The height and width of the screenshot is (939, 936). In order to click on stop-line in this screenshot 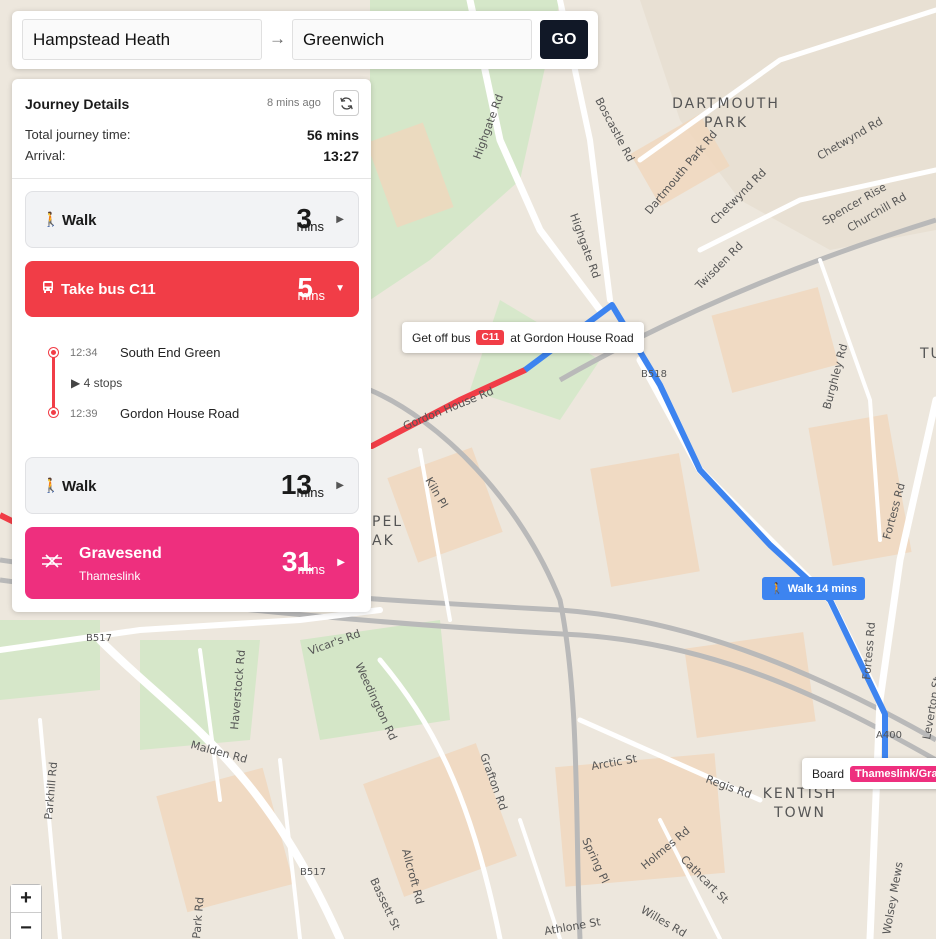, I will do `click(53, 380)`.